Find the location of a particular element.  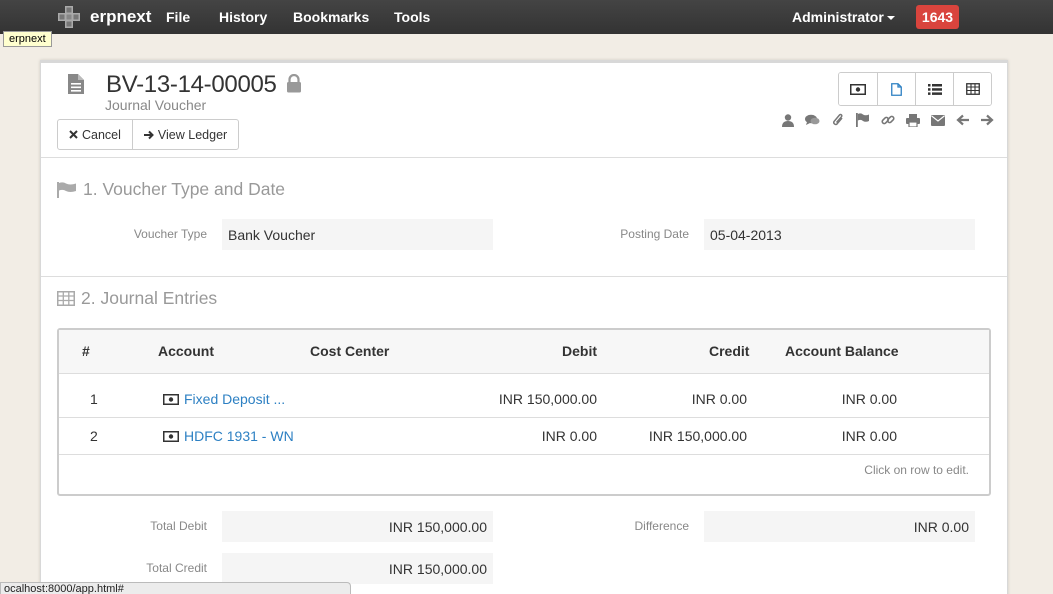

column-header-credit: Credit is located at coordinates (729, 351).